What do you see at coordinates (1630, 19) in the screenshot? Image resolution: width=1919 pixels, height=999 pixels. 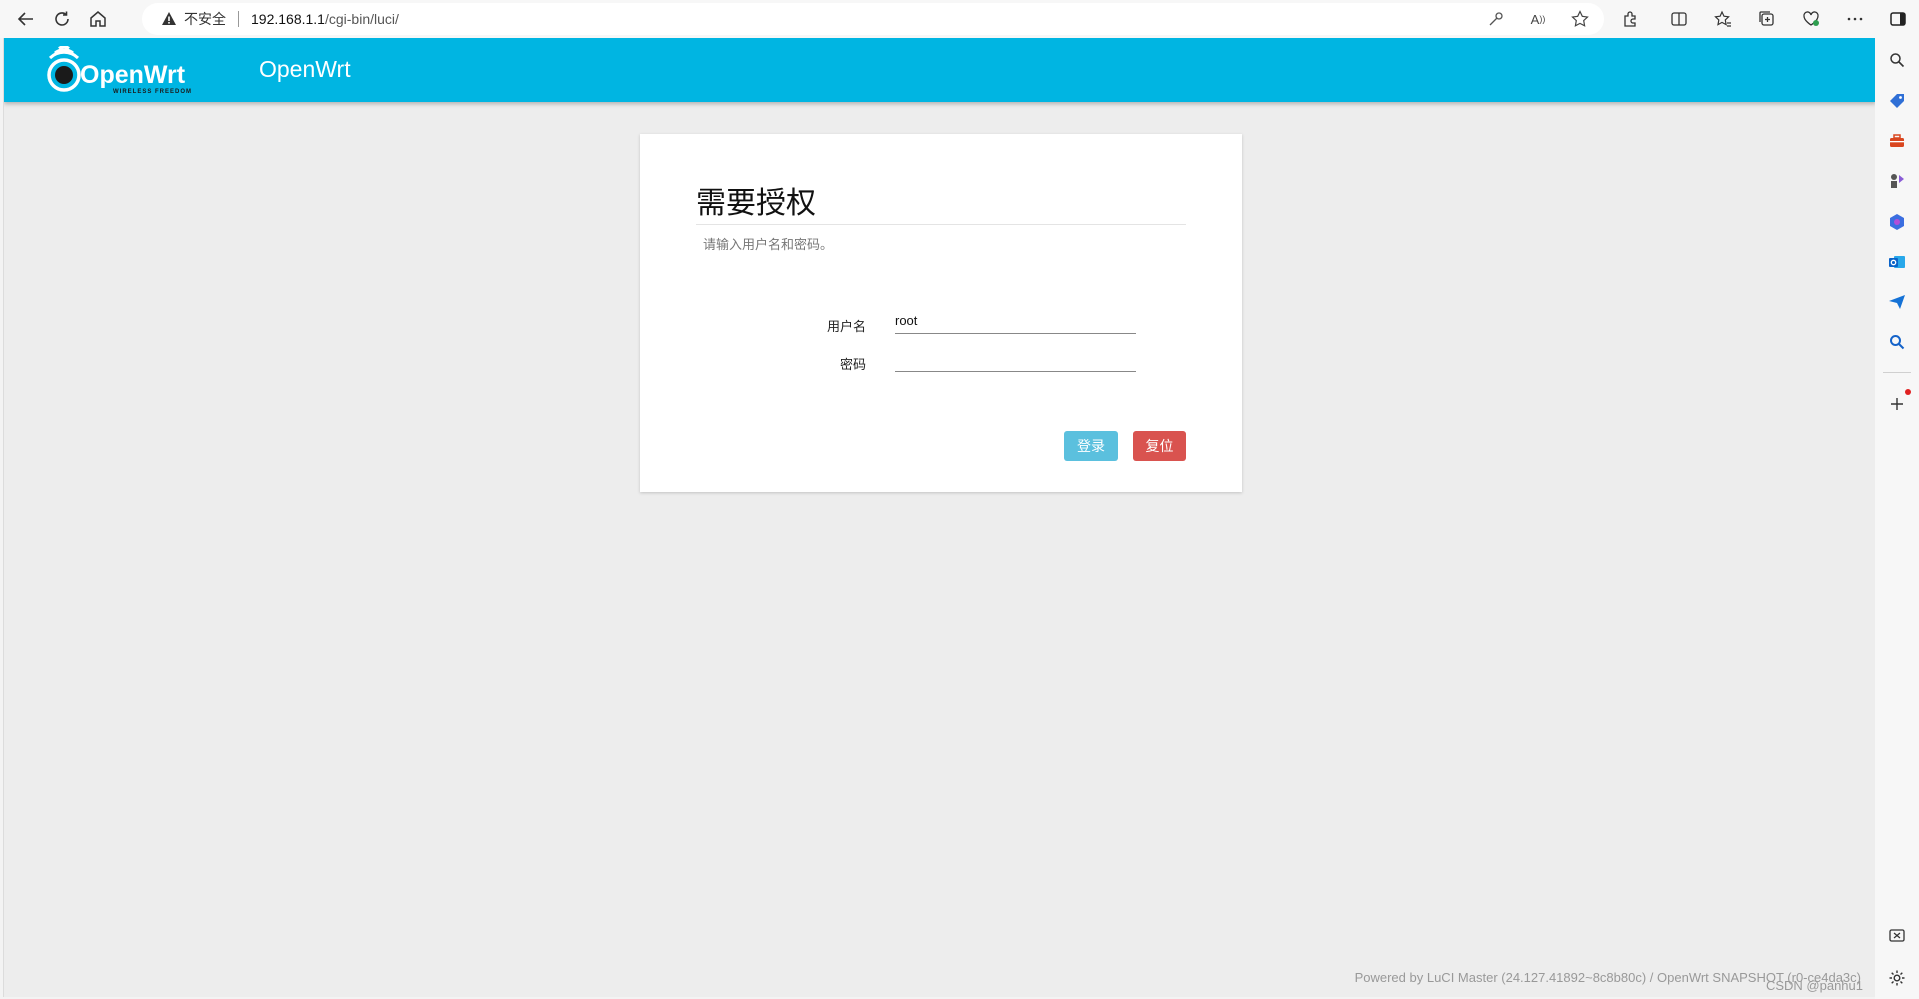 I see `extensions-icon` at bounding box center [1630, 19].